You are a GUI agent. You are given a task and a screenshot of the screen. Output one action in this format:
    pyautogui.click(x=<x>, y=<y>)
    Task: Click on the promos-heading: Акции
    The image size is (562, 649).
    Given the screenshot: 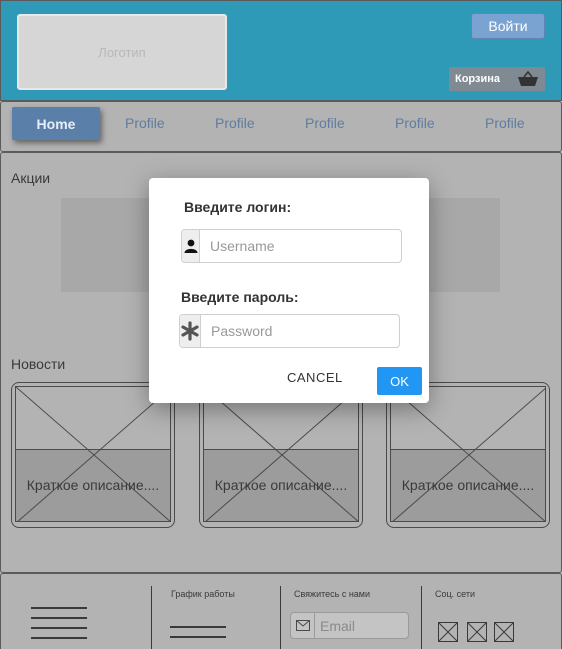 What is the action you would take?
    pyautogui.click(x=31, y=178)
    